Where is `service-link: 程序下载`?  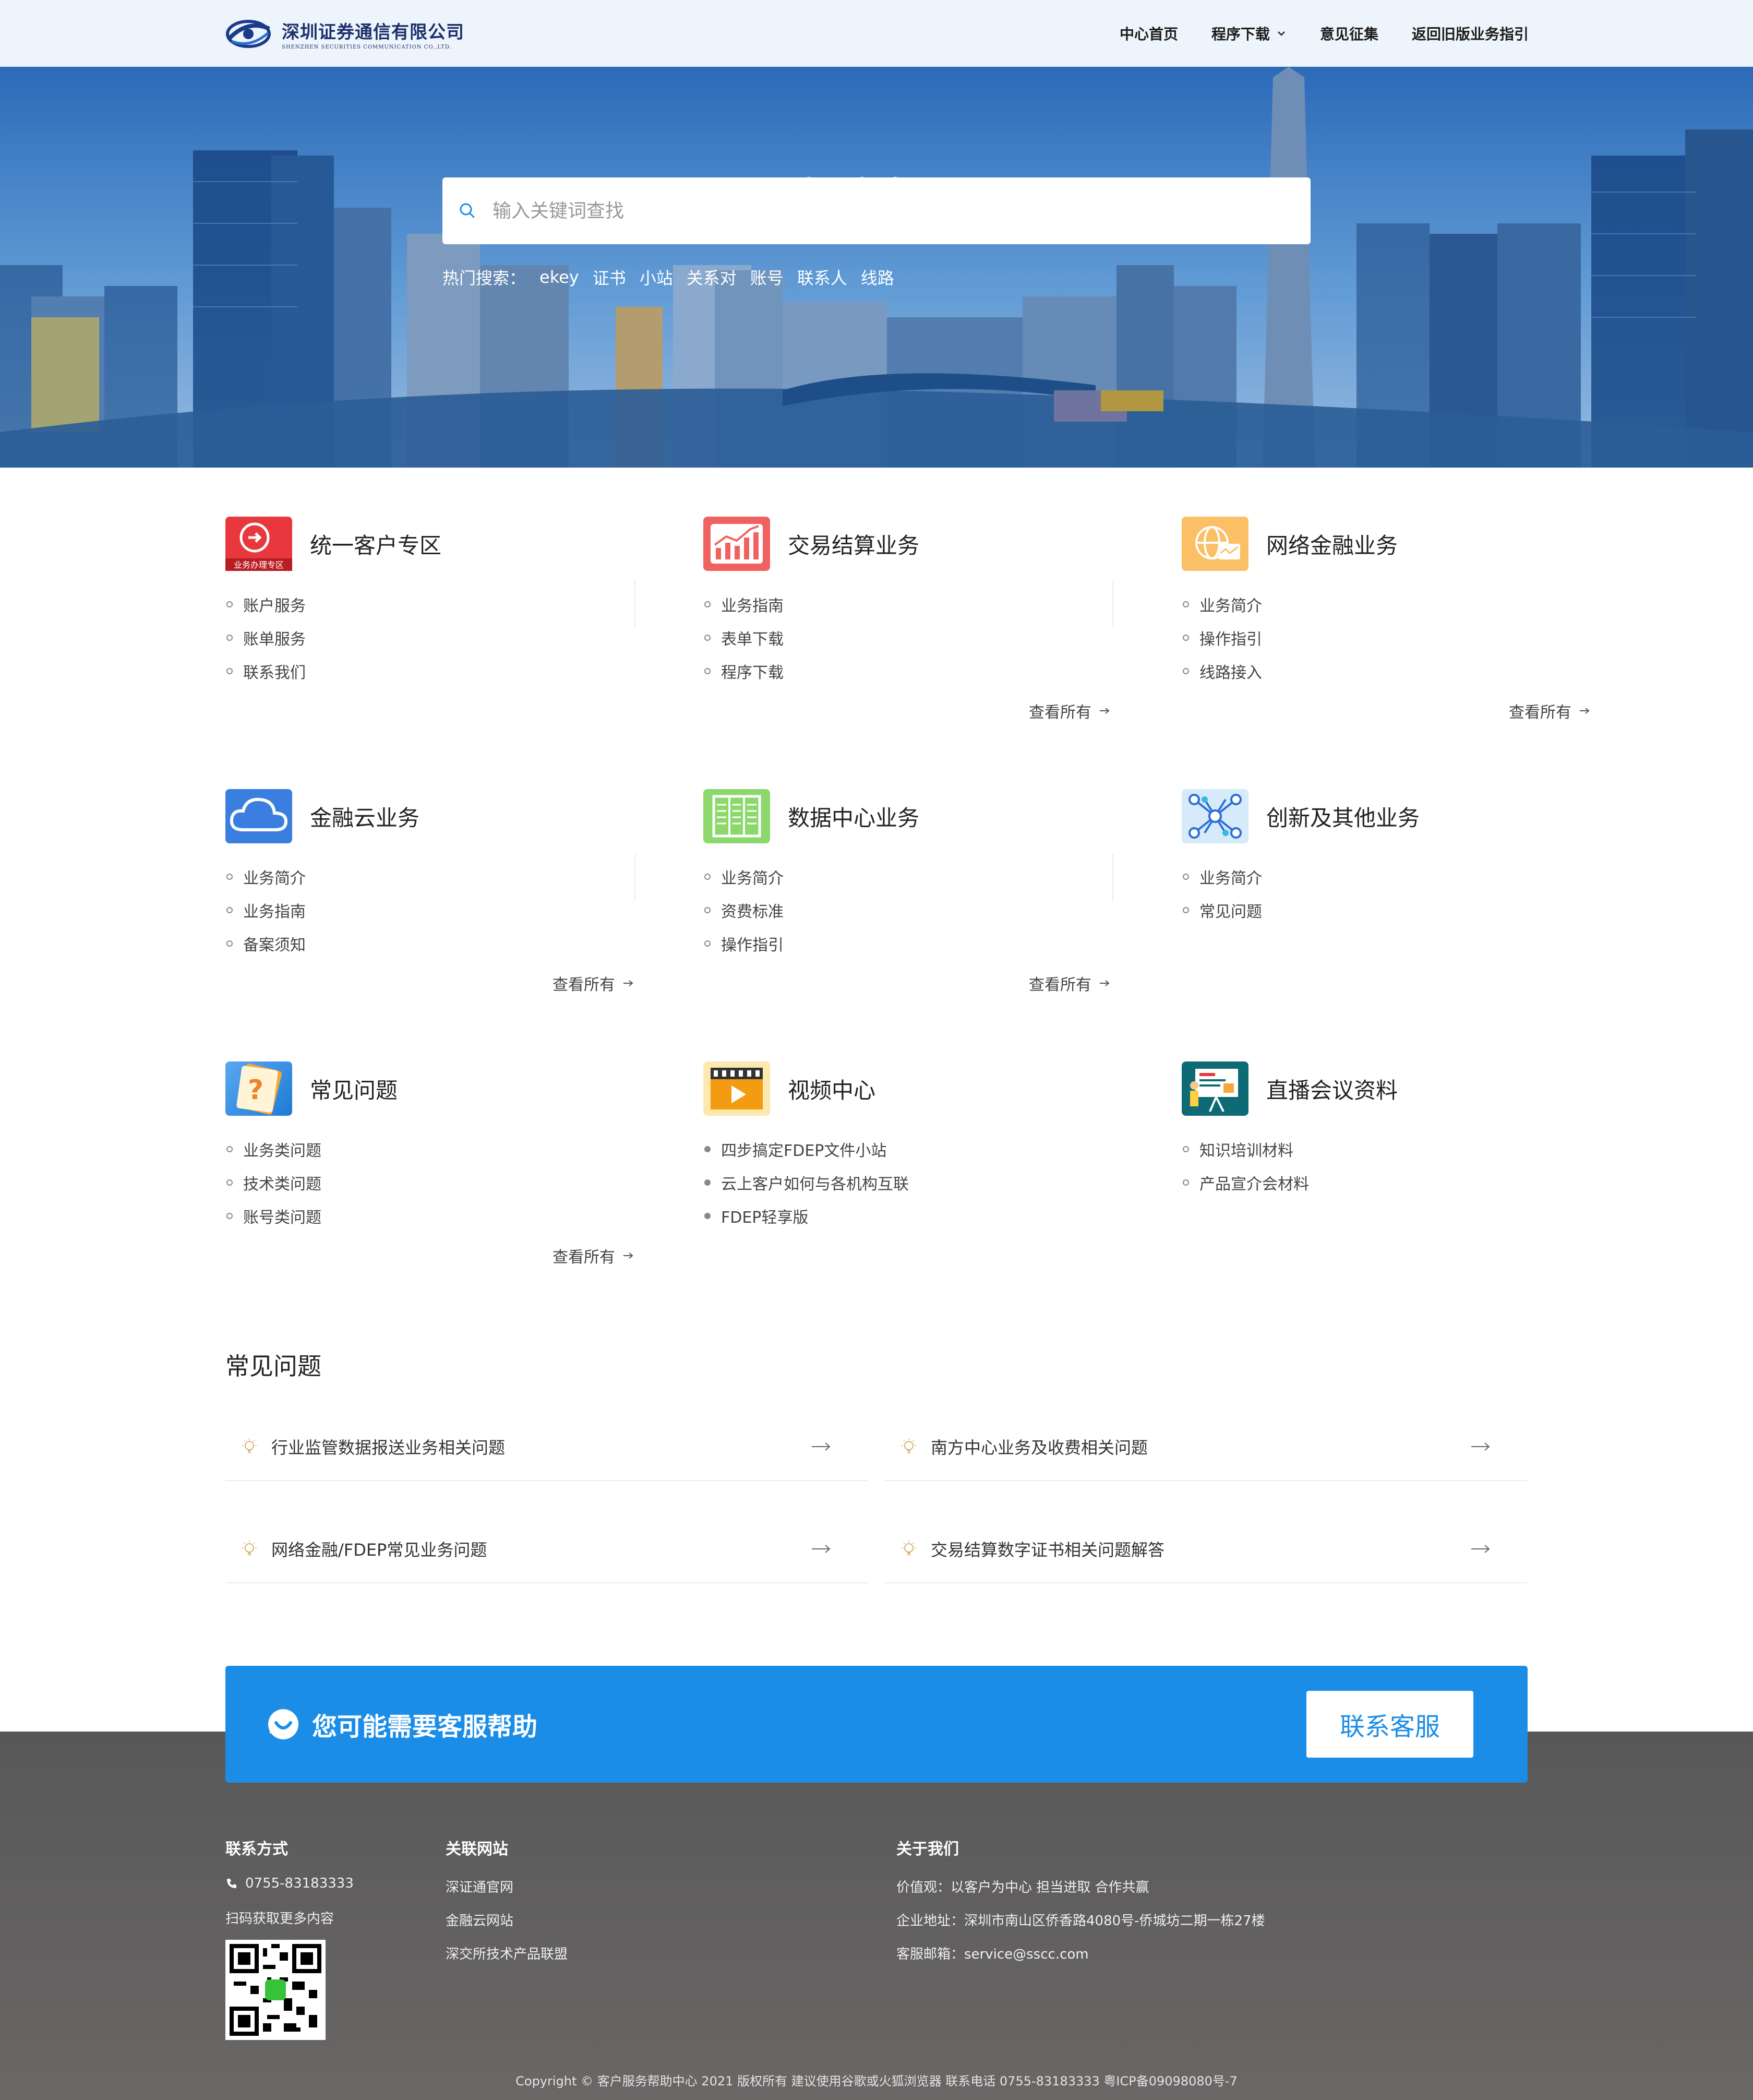
service-link: 程序下载 is located at coordinates (906, 671).